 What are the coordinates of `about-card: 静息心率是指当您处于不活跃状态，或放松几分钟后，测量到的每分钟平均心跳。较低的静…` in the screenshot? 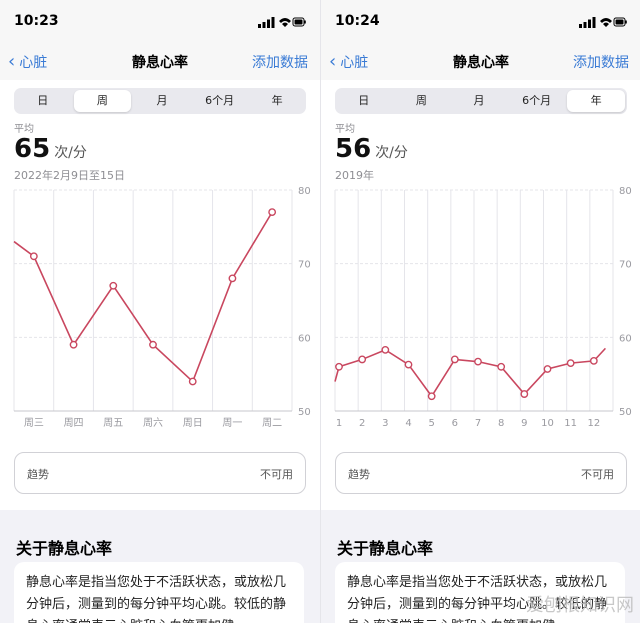 It's located at (159, 592).